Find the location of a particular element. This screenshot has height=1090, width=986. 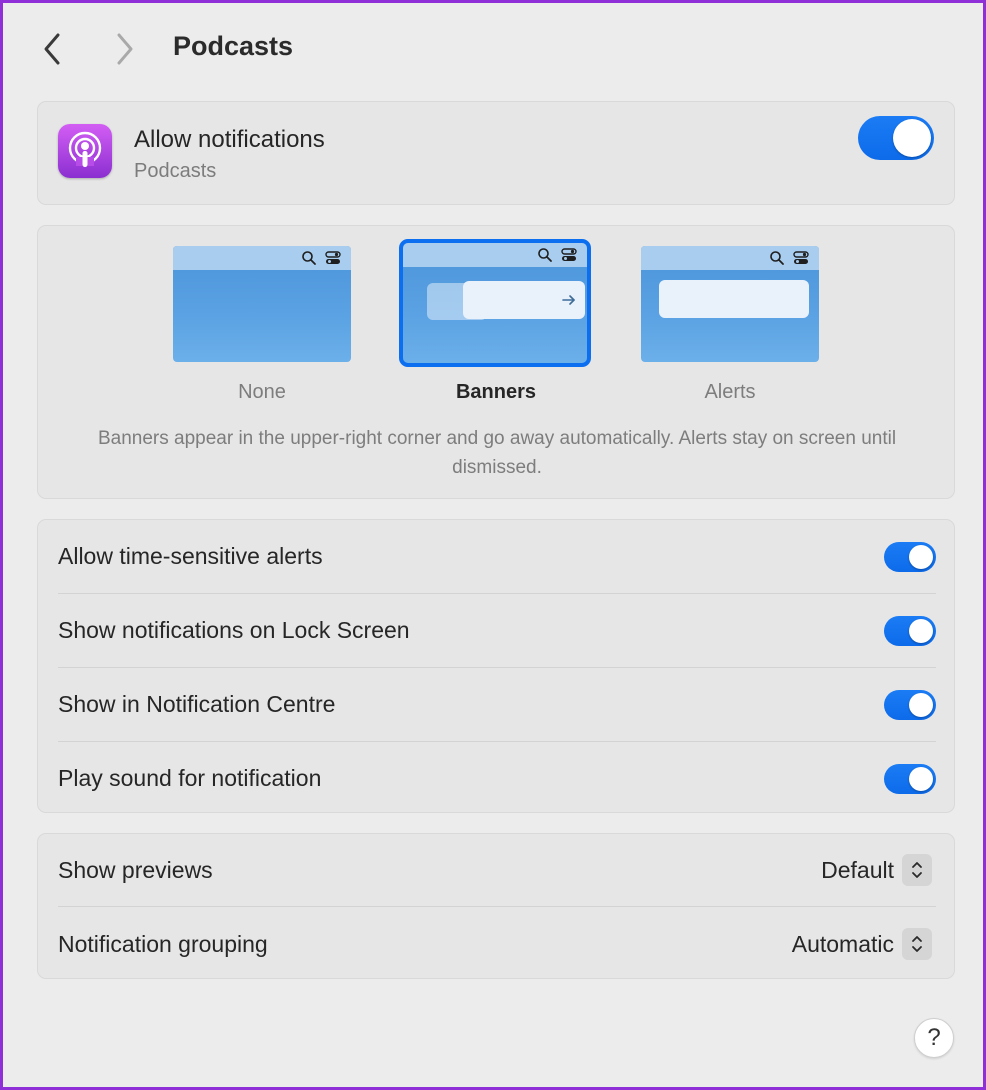

notification-grouping-select: Automatic is located at coordinates (862, 944).